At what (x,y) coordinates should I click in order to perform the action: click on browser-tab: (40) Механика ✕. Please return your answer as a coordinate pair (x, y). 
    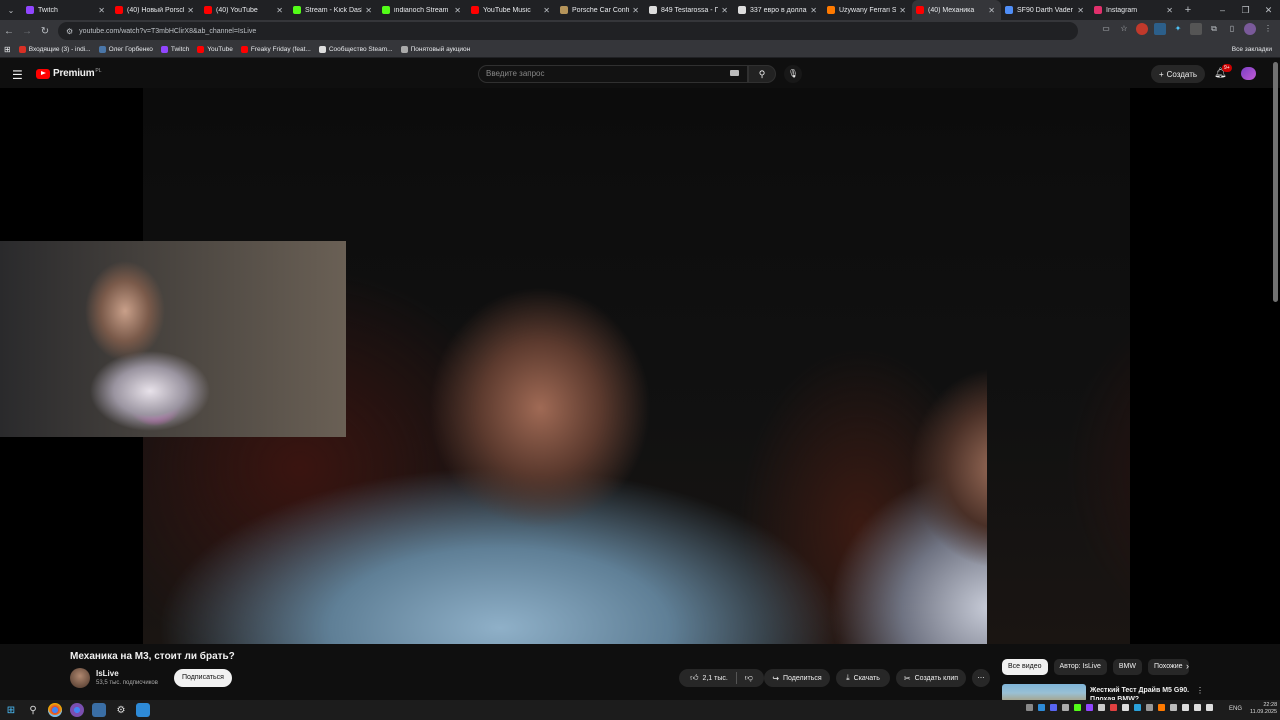
    Looking at the image, I should click on (956, 10).